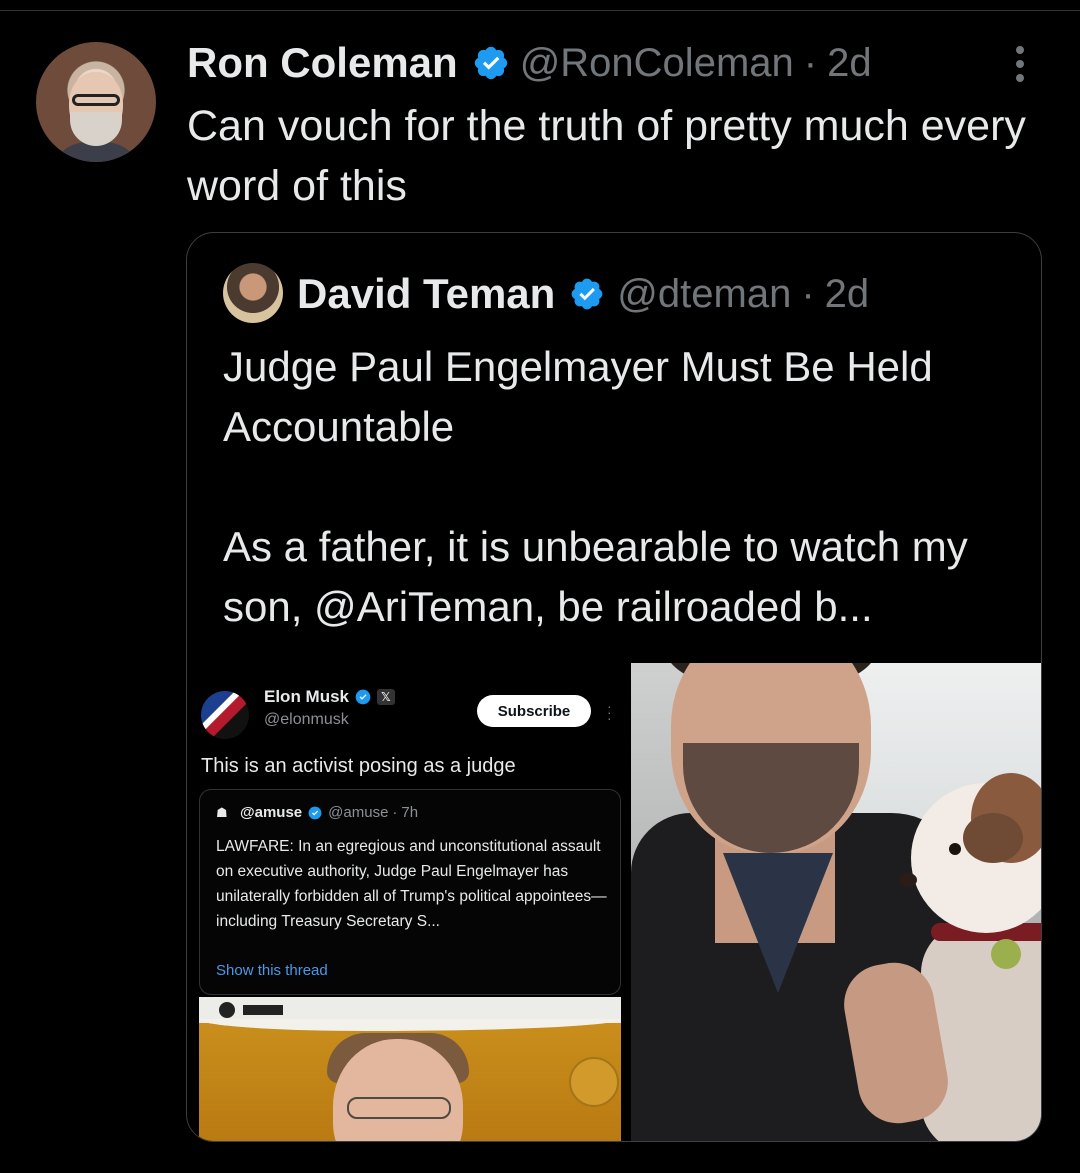  Describe the element at coordinates (272, 970) in the screenshot. I see `show-thread-link: Show this thread` at that location.